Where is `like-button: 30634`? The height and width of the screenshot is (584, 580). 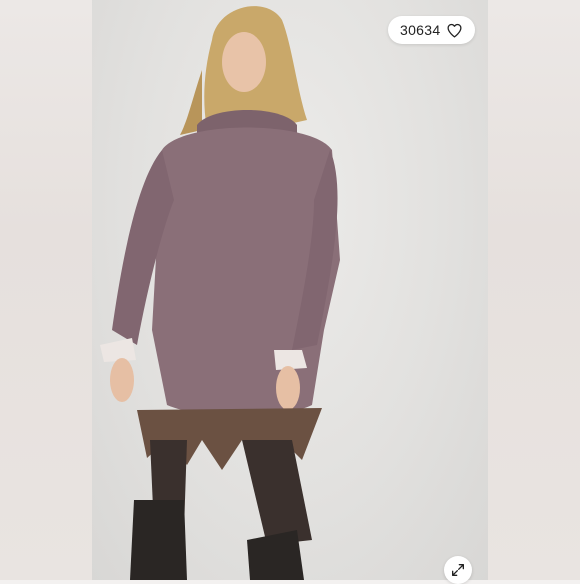
like-button: 30634 is located at coordinates (432, 30).